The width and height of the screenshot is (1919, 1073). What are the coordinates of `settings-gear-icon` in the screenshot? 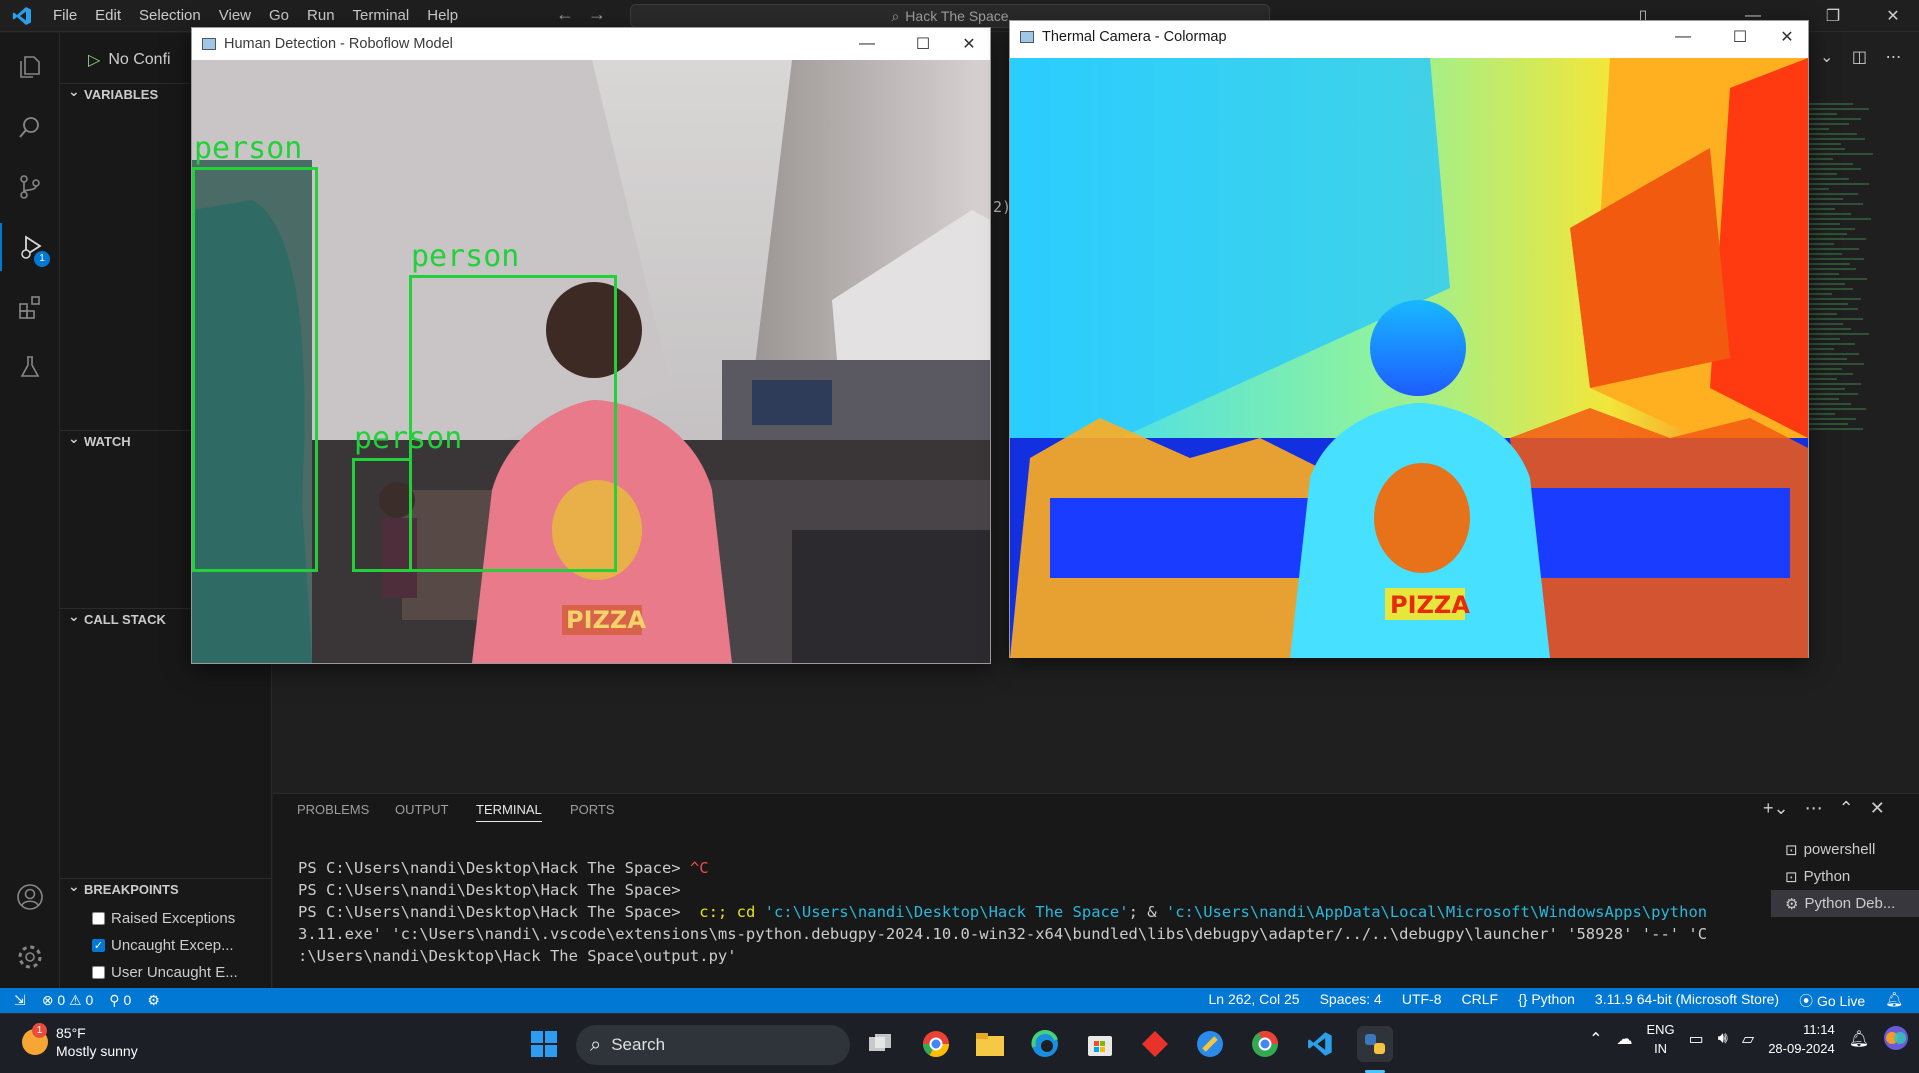 It's located at (30, 957).